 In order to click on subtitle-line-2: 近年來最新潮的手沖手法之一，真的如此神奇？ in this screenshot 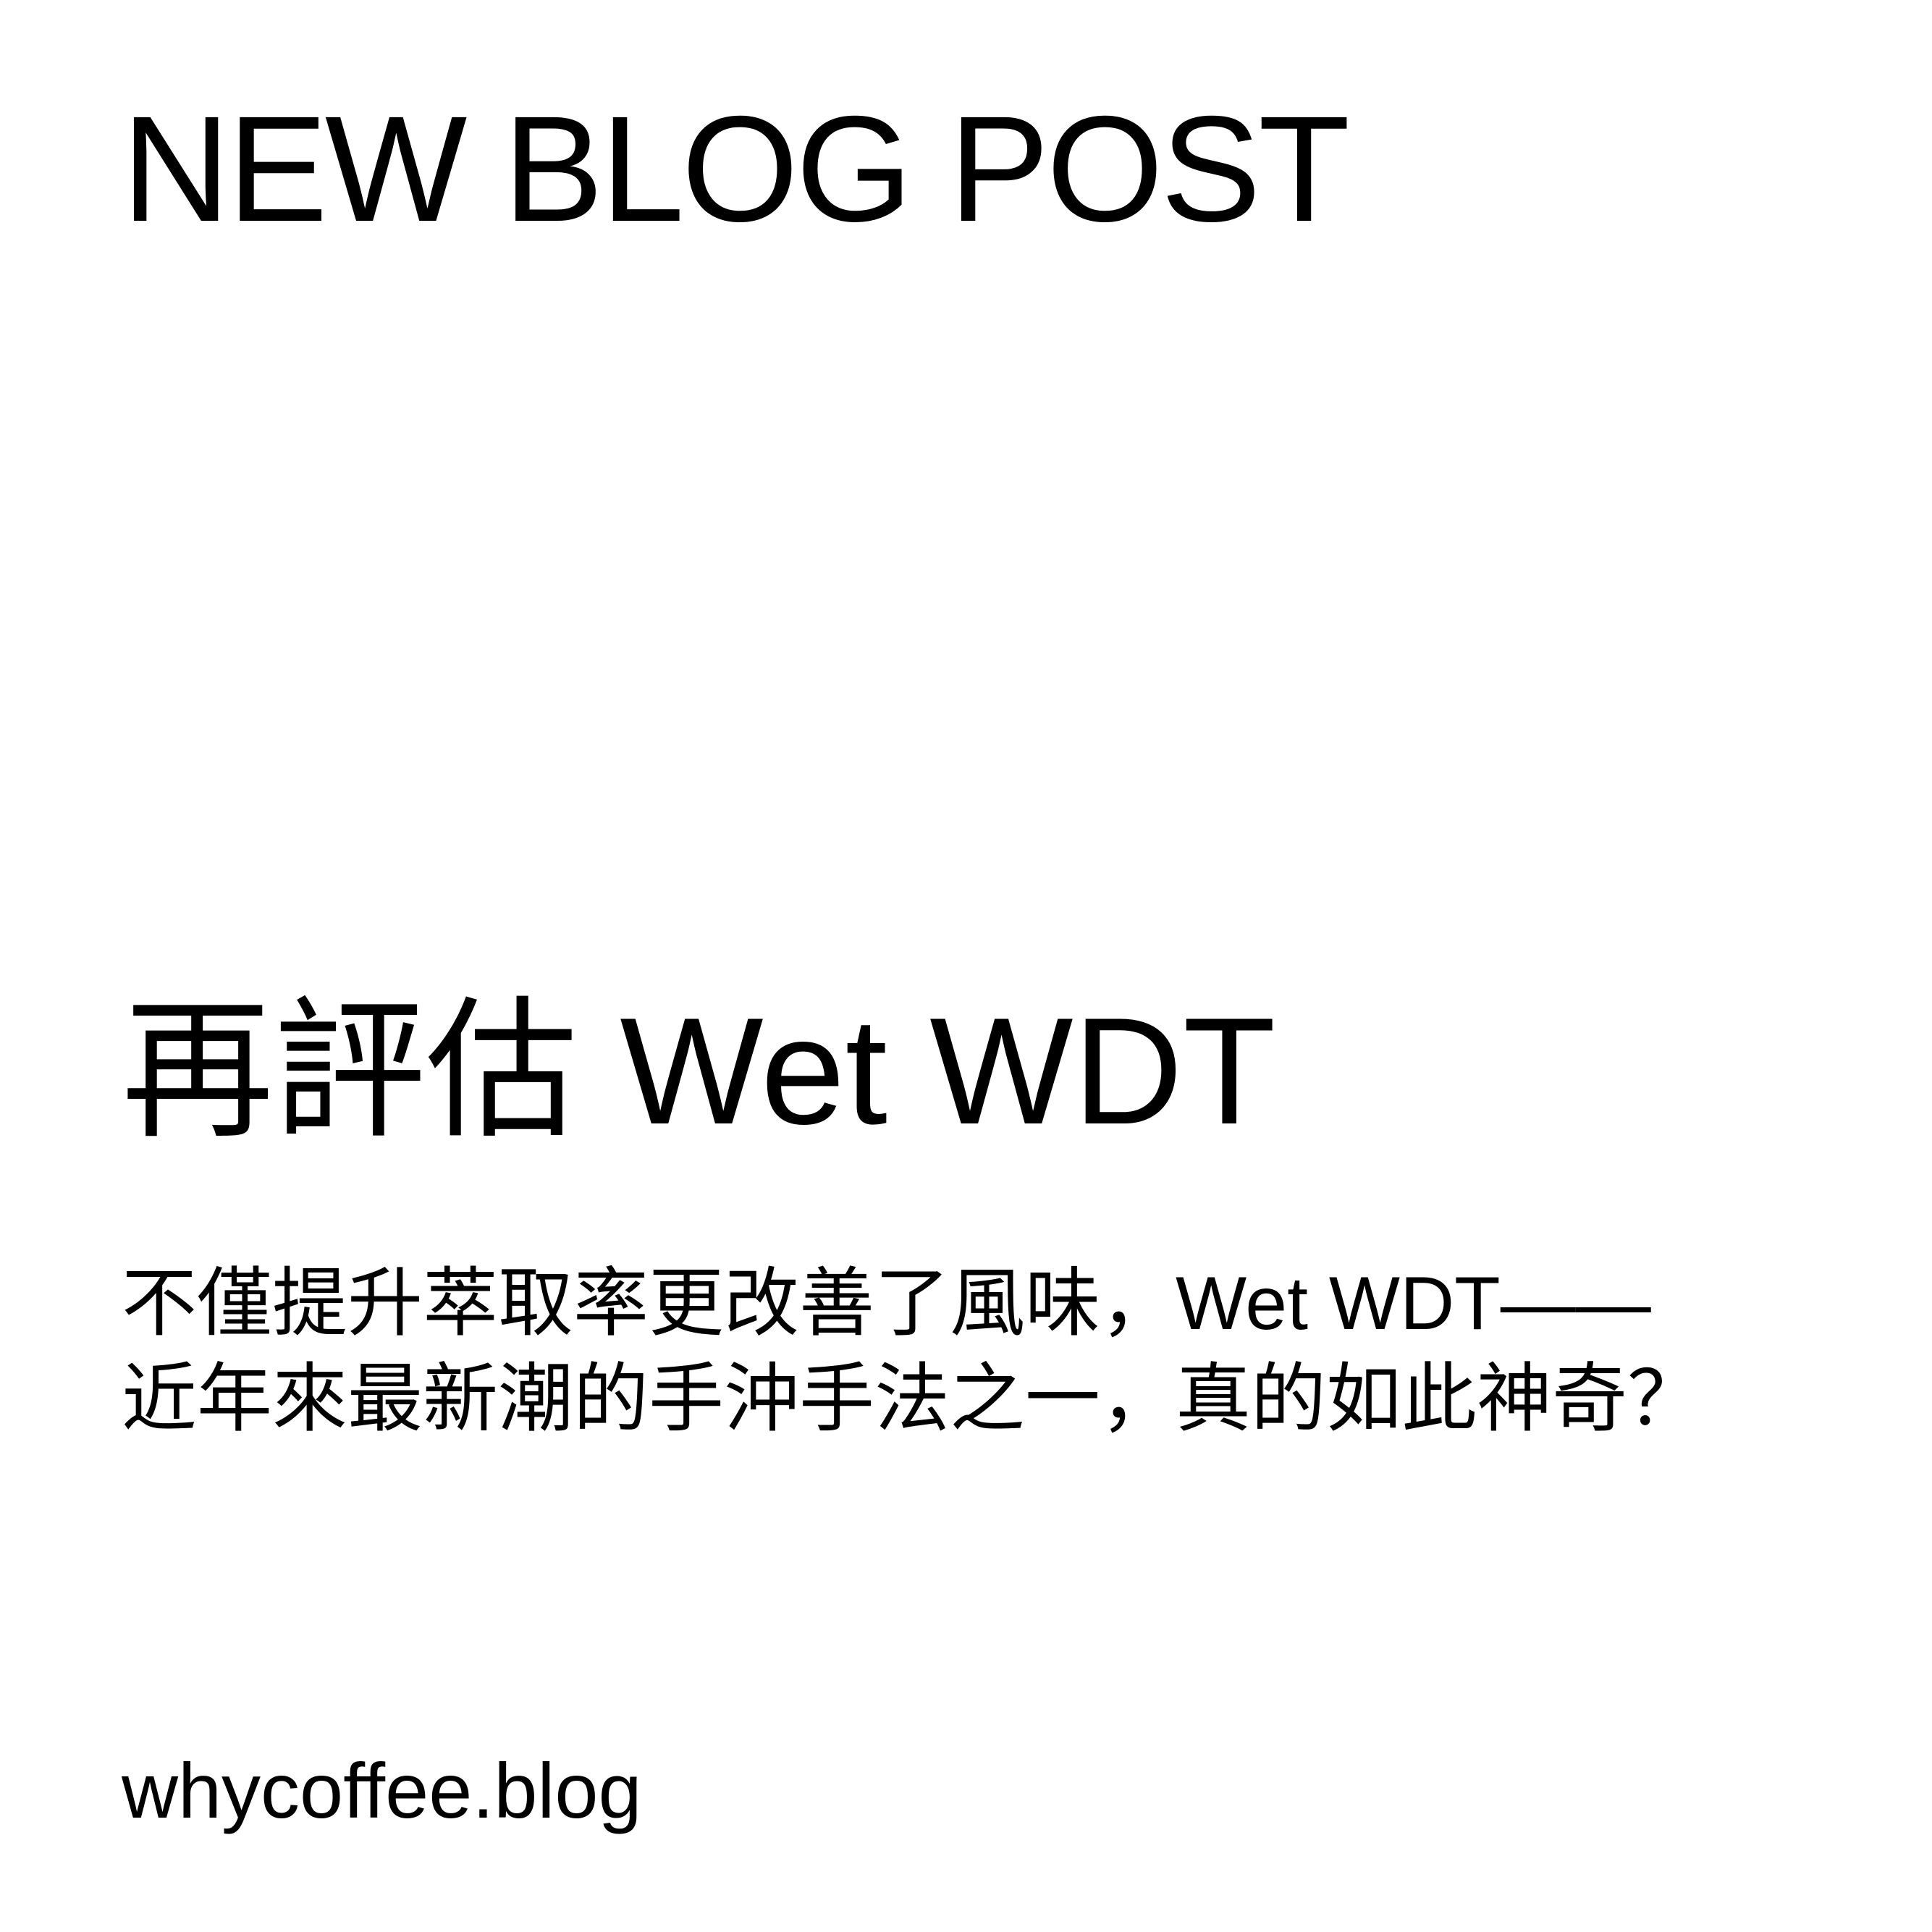, I will do `click(912, 1399)`.